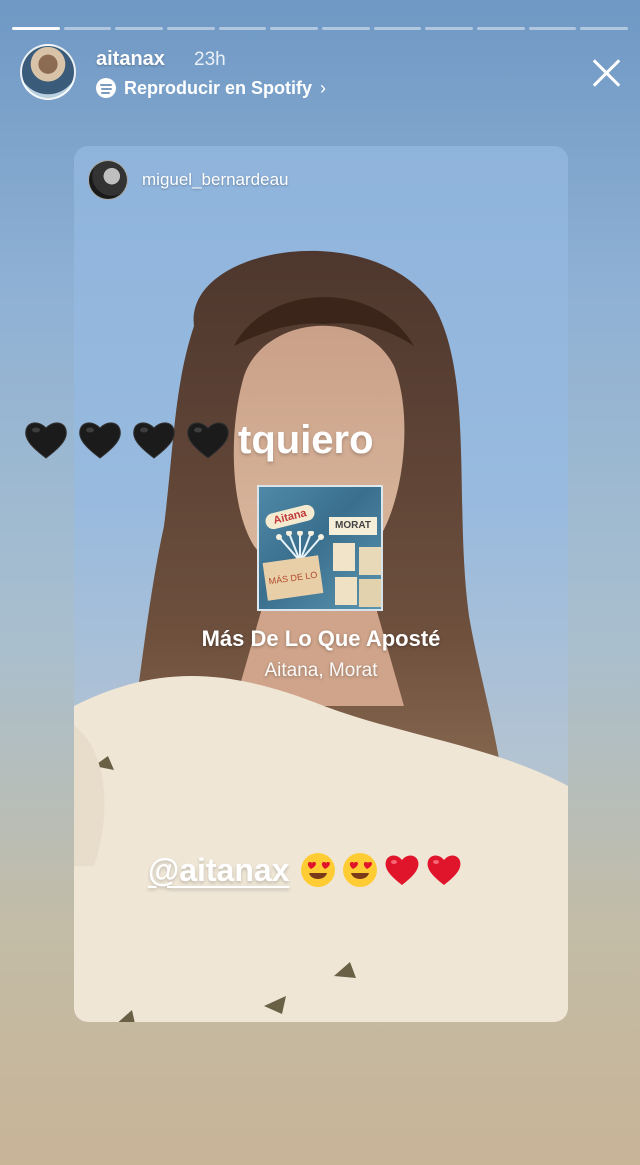 Image resolution: width=640 pixels, height=1165 pixels. Describe the element at coordinates (290, 517) in the screenshot. I see `album-tag-left: Aitana` at that location.